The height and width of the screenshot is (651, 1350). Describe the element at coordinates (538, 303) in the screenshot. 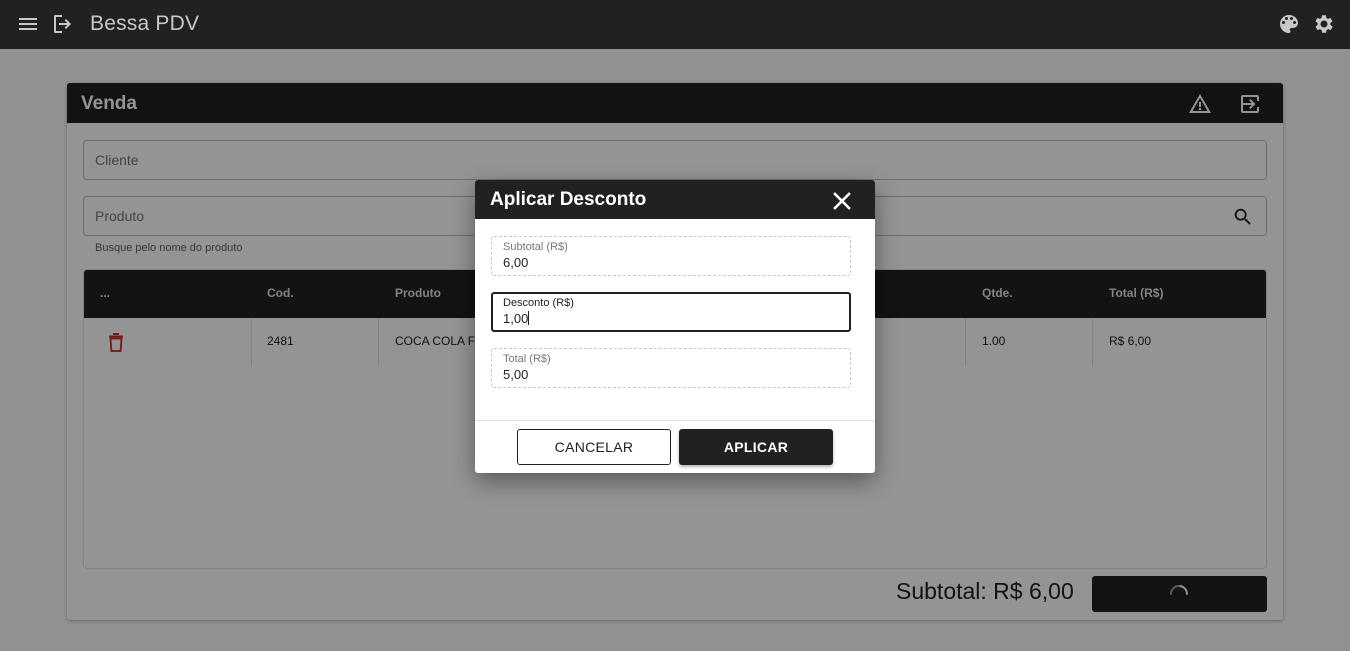

I see `desconto-label: Desconto (R$)` at that location.